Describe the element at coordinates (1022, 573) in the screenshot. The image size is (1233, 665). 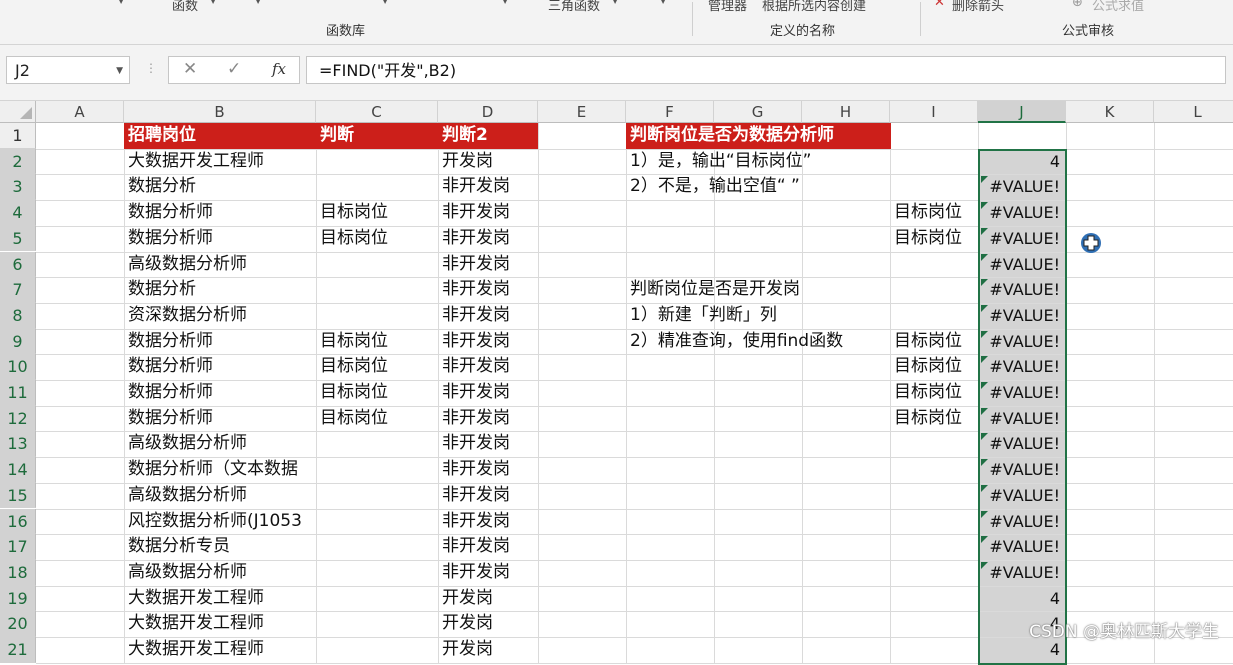
I see `cell-j18: #VALUE!` at that location.